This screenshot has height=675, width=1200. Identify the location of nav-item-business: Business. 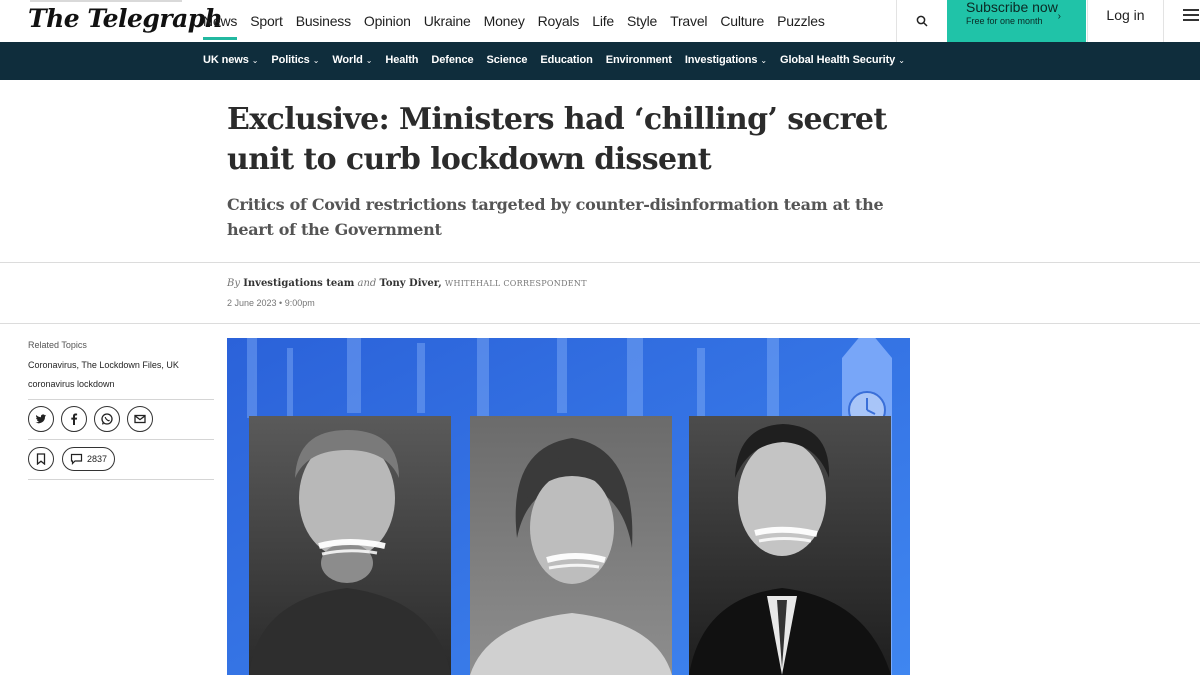
(323, 25).